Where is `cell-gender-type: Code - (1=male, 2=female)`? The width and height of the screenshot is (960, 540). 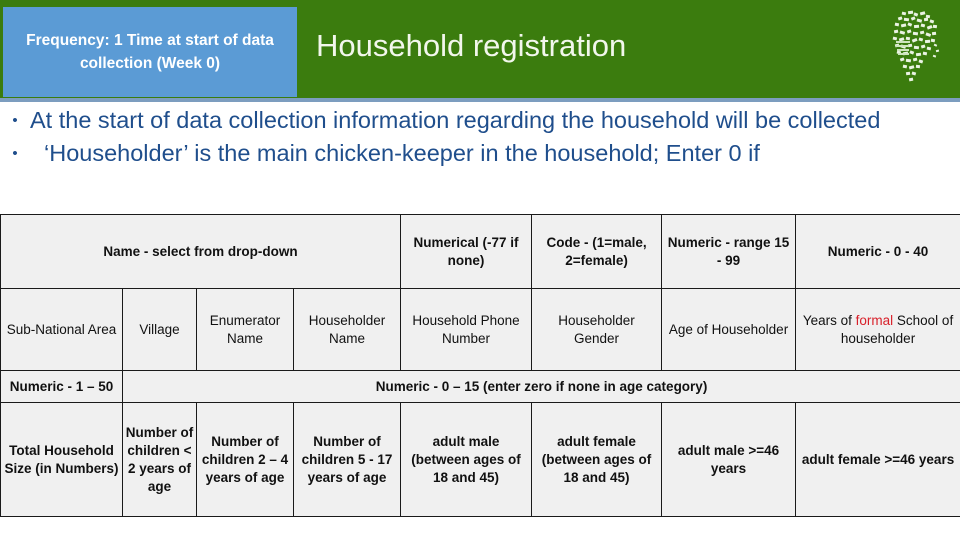 cell-gender-type: Code - (1=male, 2=female) is located at coordinates (597, 251).